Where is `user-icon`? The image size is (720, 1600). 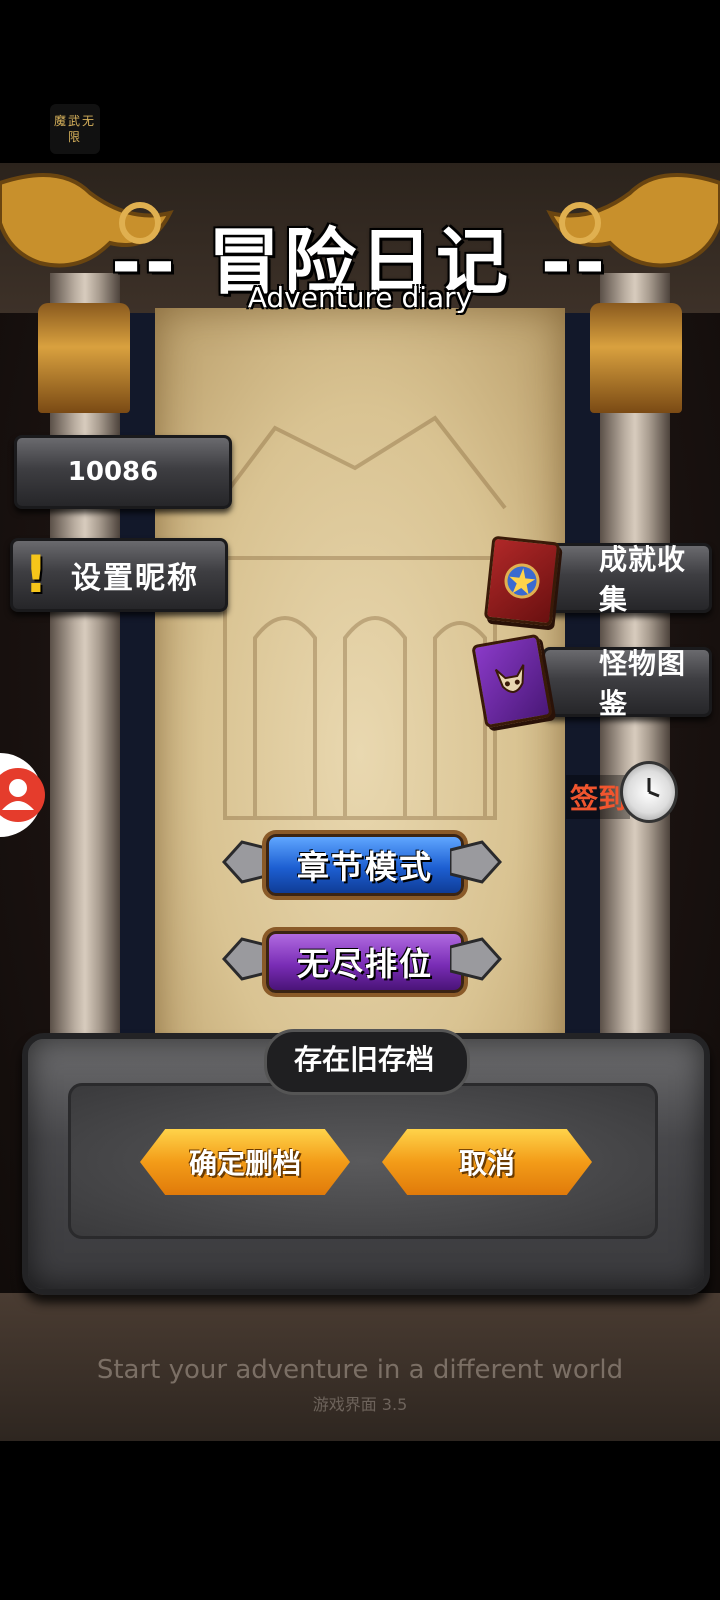
user-icon is located at coordinates (22, 795).